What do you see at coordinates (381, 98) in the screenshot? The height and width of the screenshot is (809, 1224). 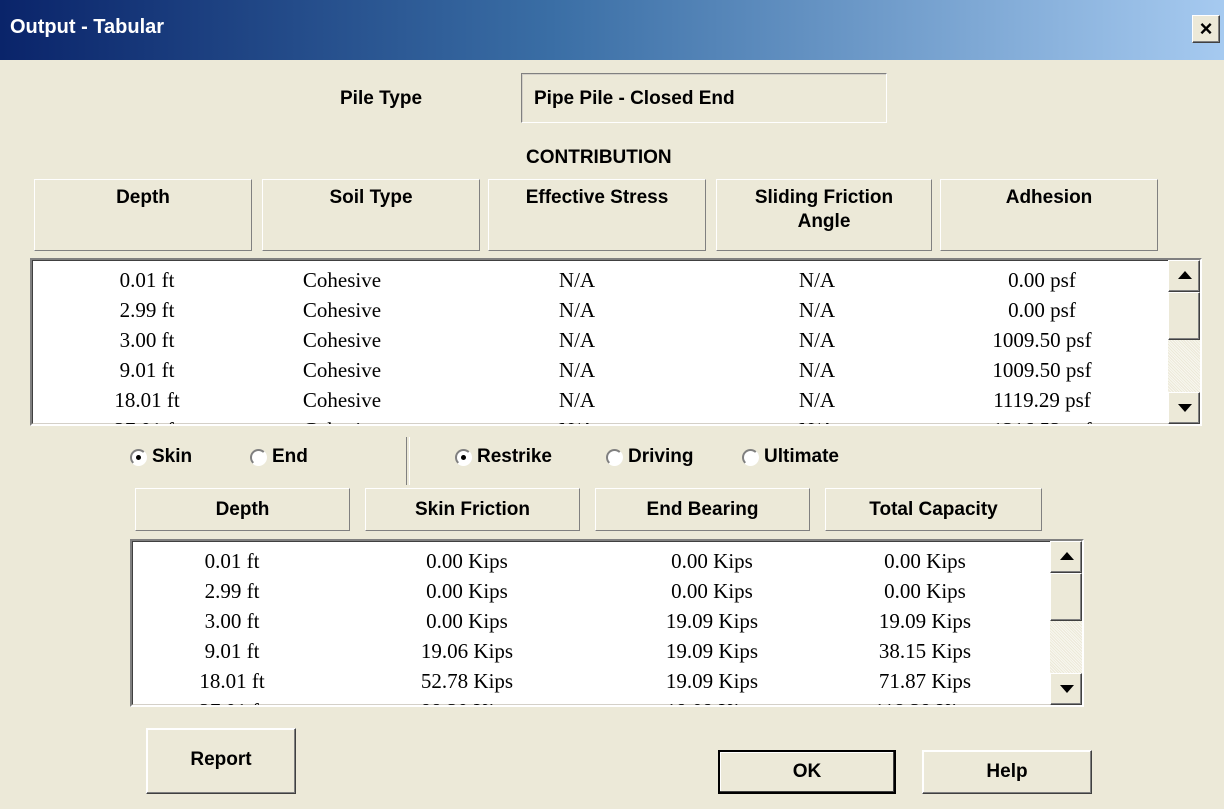 I see `pile-type-label: Pile Type` at bounding box center [381, 98].